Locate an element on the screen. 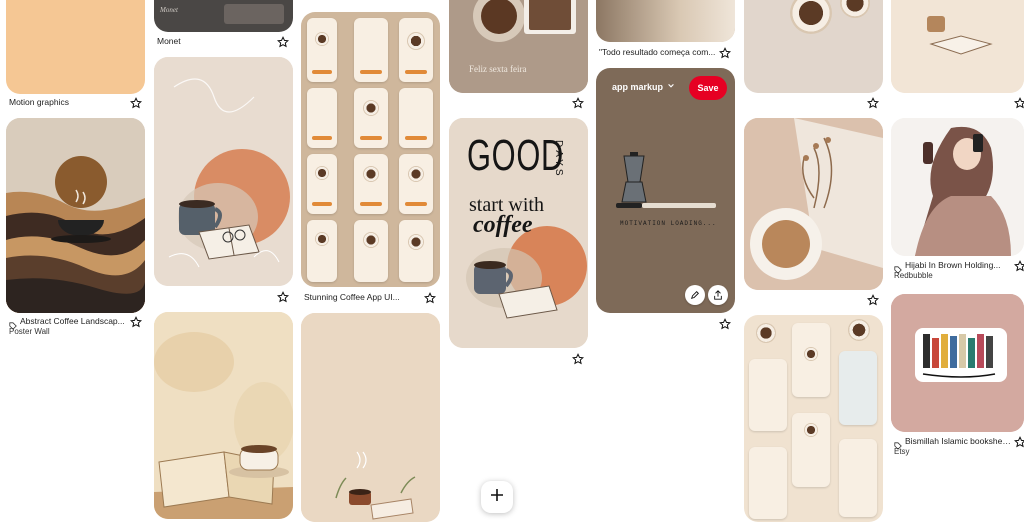 The width and height of the screenshot is (1024, 522). pin-title: Monet is located at coordinates (169, 41).